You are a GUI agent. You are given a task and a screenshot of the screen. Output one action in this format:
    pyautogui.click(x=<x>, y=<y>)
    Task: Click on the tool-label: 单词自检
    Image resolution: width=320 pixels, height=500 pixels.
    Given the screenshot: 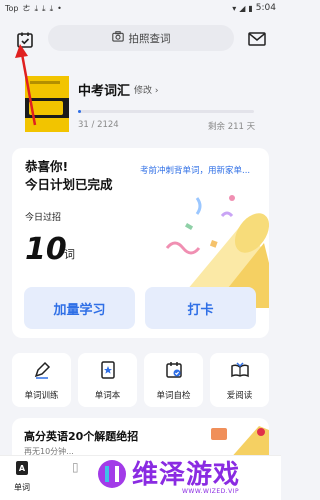 What is the action you would take?
    pyautogui.click(x=173, y=396)
    